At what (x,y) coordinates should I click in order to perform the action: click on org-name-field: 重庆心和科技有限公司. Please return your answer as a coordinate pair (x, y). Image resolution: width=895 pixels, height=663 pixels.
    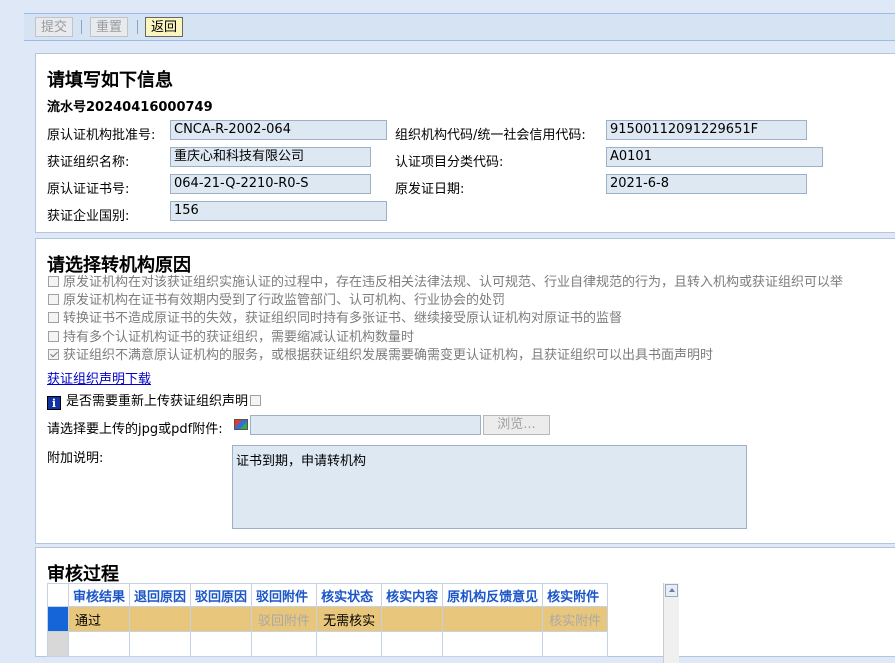
    Looking at the image, I should click on (270, 157).